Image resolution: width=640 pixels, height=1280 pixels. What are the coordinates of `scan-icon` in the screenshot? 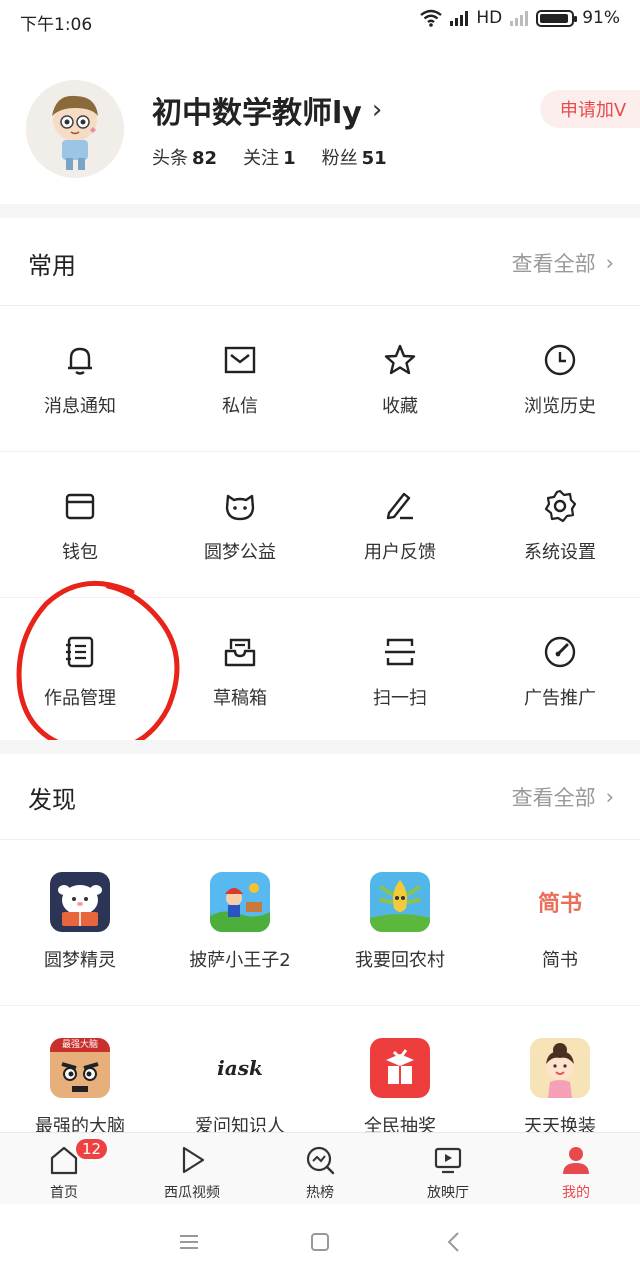 It's located at (400, 652).